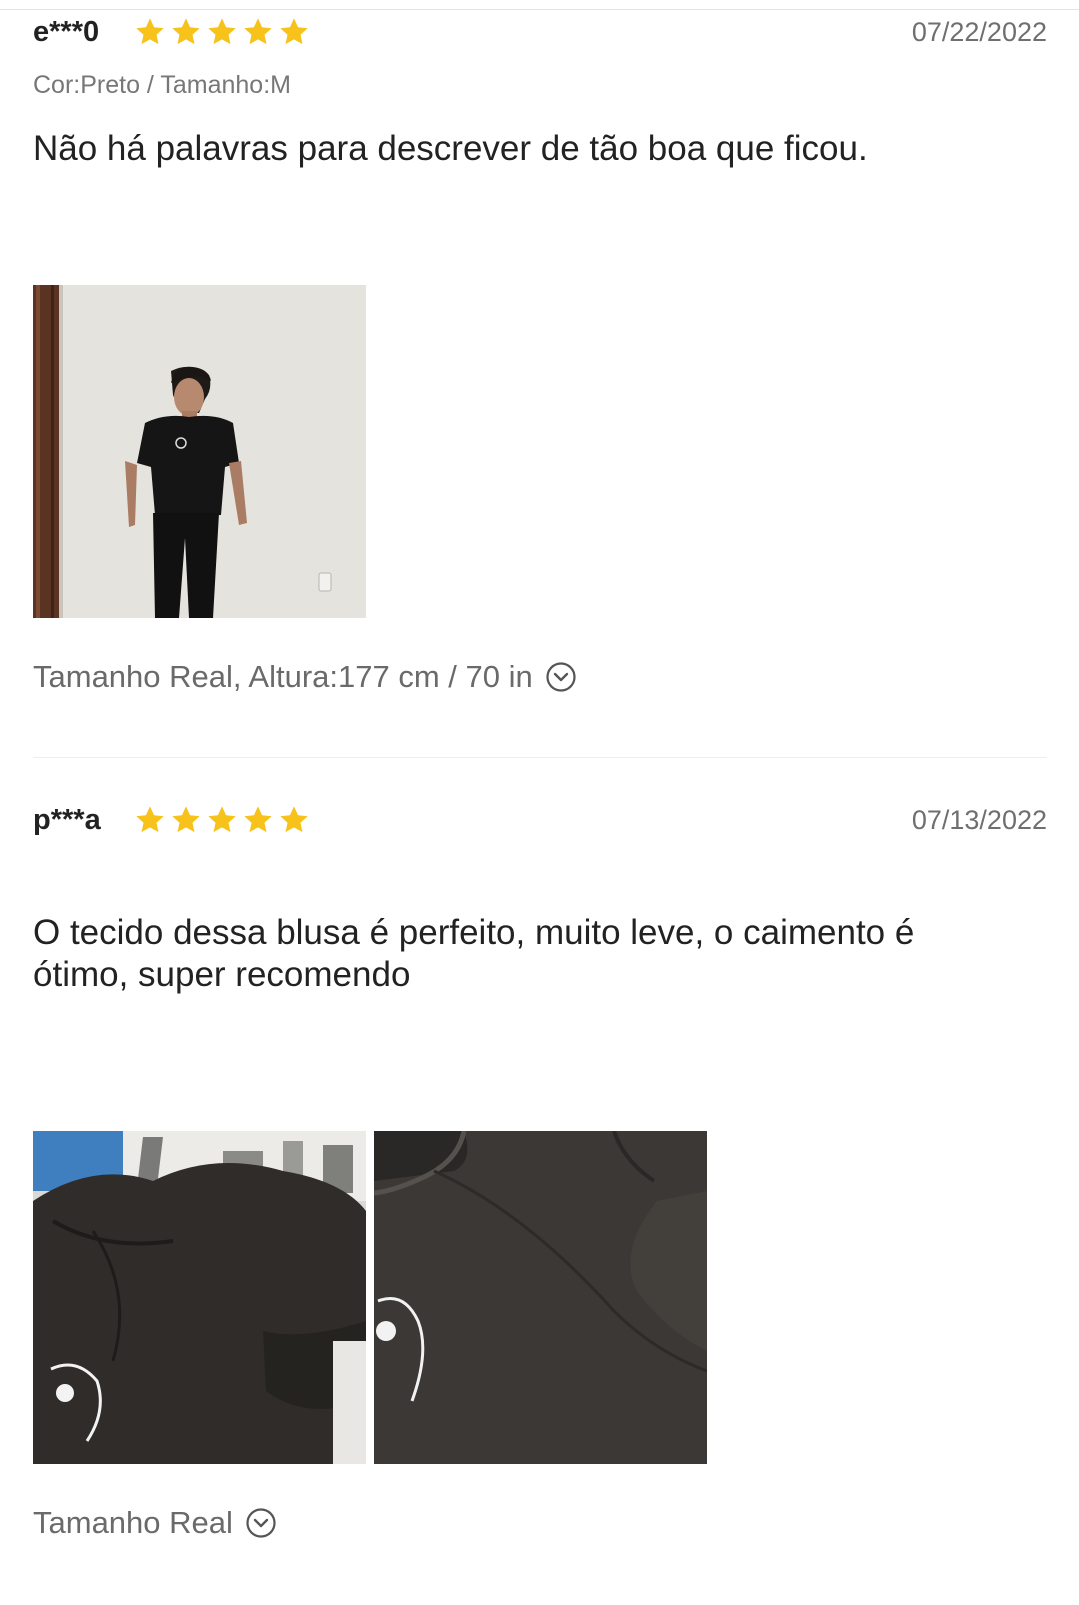  I want to click on product-variant: Cor:Preto / Tamanho:M, so click(162, 85).